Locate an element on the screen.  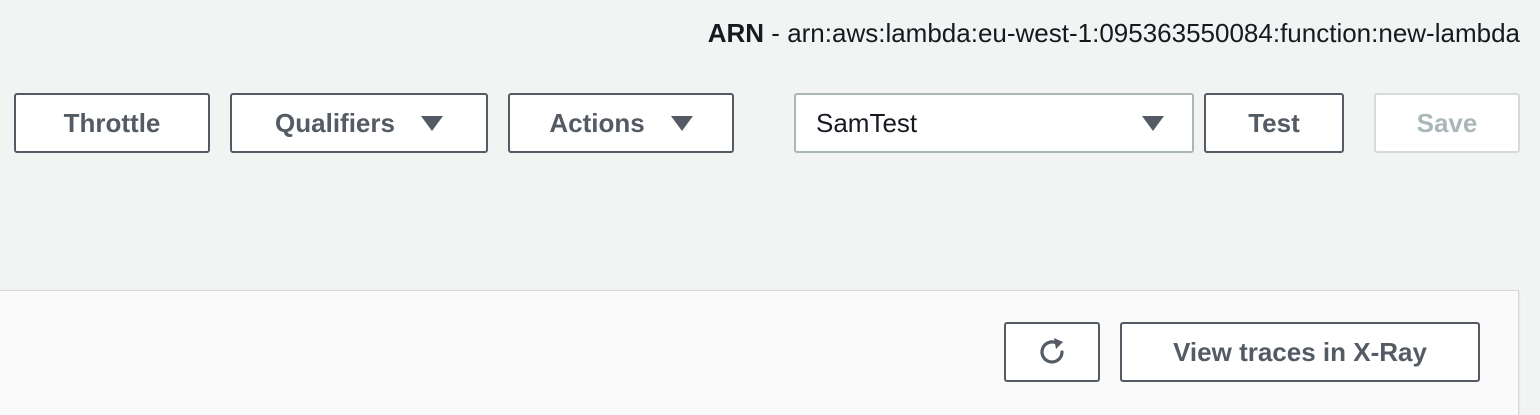
test-event-select: SamTest is located at coordinates (994, 123).